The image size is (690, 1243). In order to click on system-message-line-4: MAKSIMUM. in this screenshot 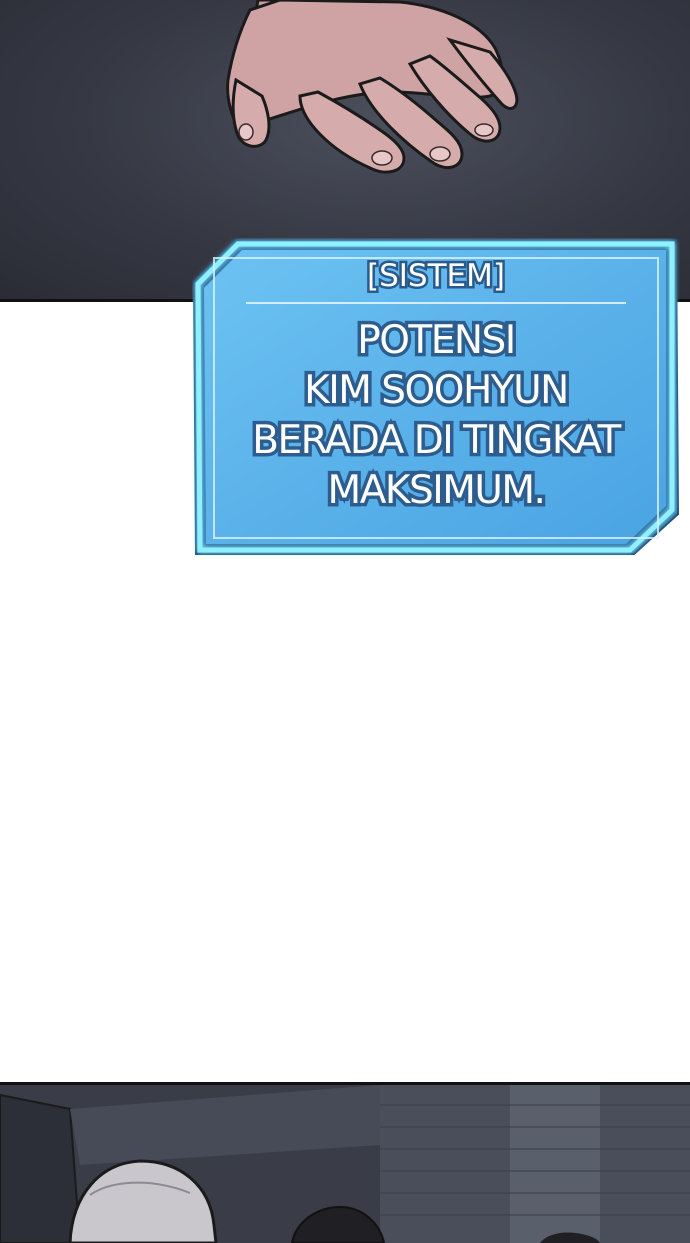, I will do `click(436, 491)`.